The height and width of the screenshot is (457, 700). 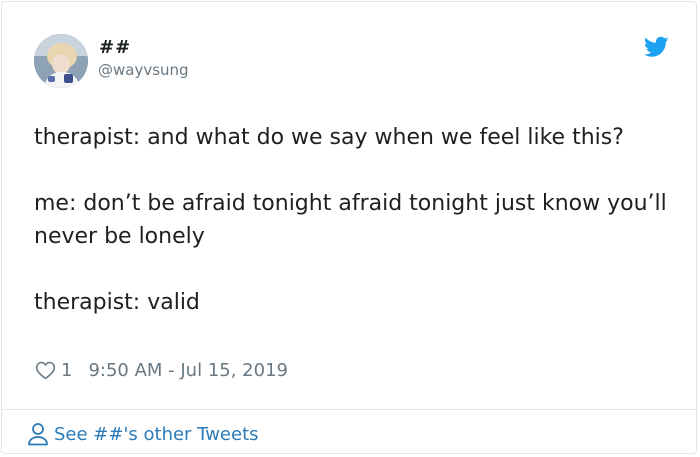 What do you see at coordinates (117, 302) in the screenshot?
I see `tweet-paragraph: therapist: valid` at bounding box center [117, 302].